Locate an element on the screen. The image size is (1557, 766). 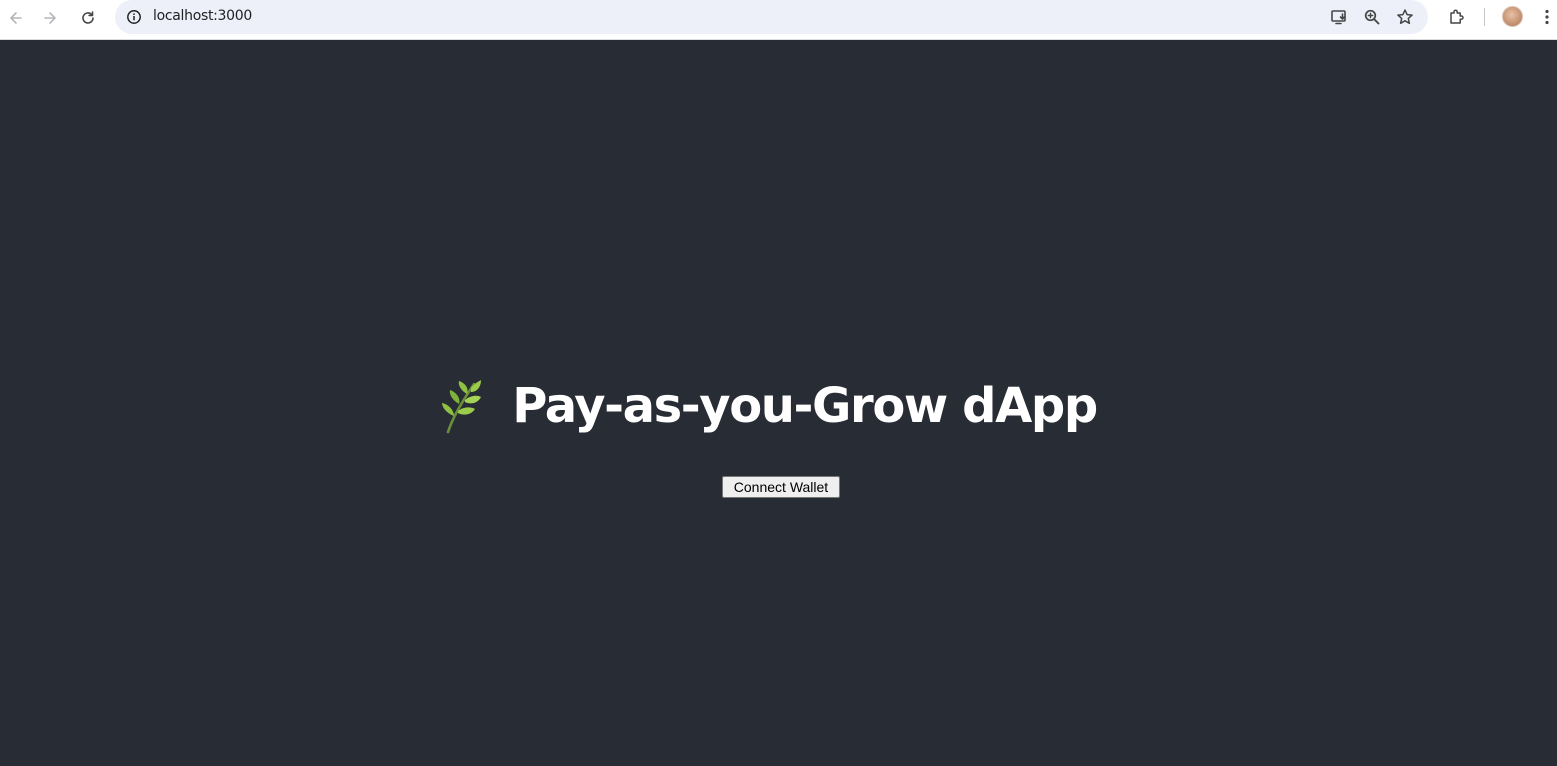
profile-avatar is located at coordinates (1512, 16).